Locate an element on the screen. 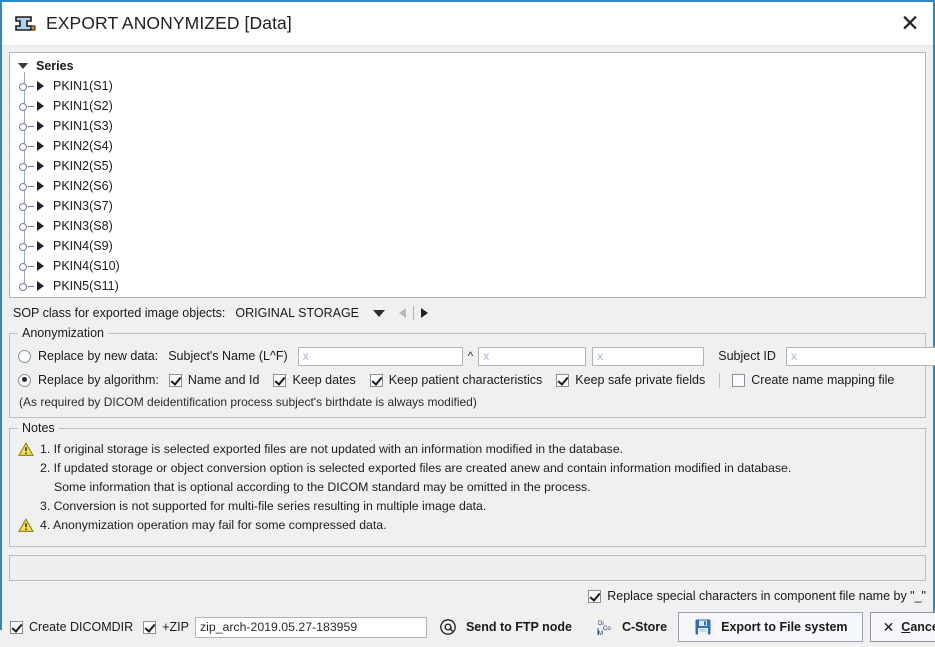 The height and width of the screenshot is (647, 935). option-label: Keep dates is located at coordinates (324, 380).